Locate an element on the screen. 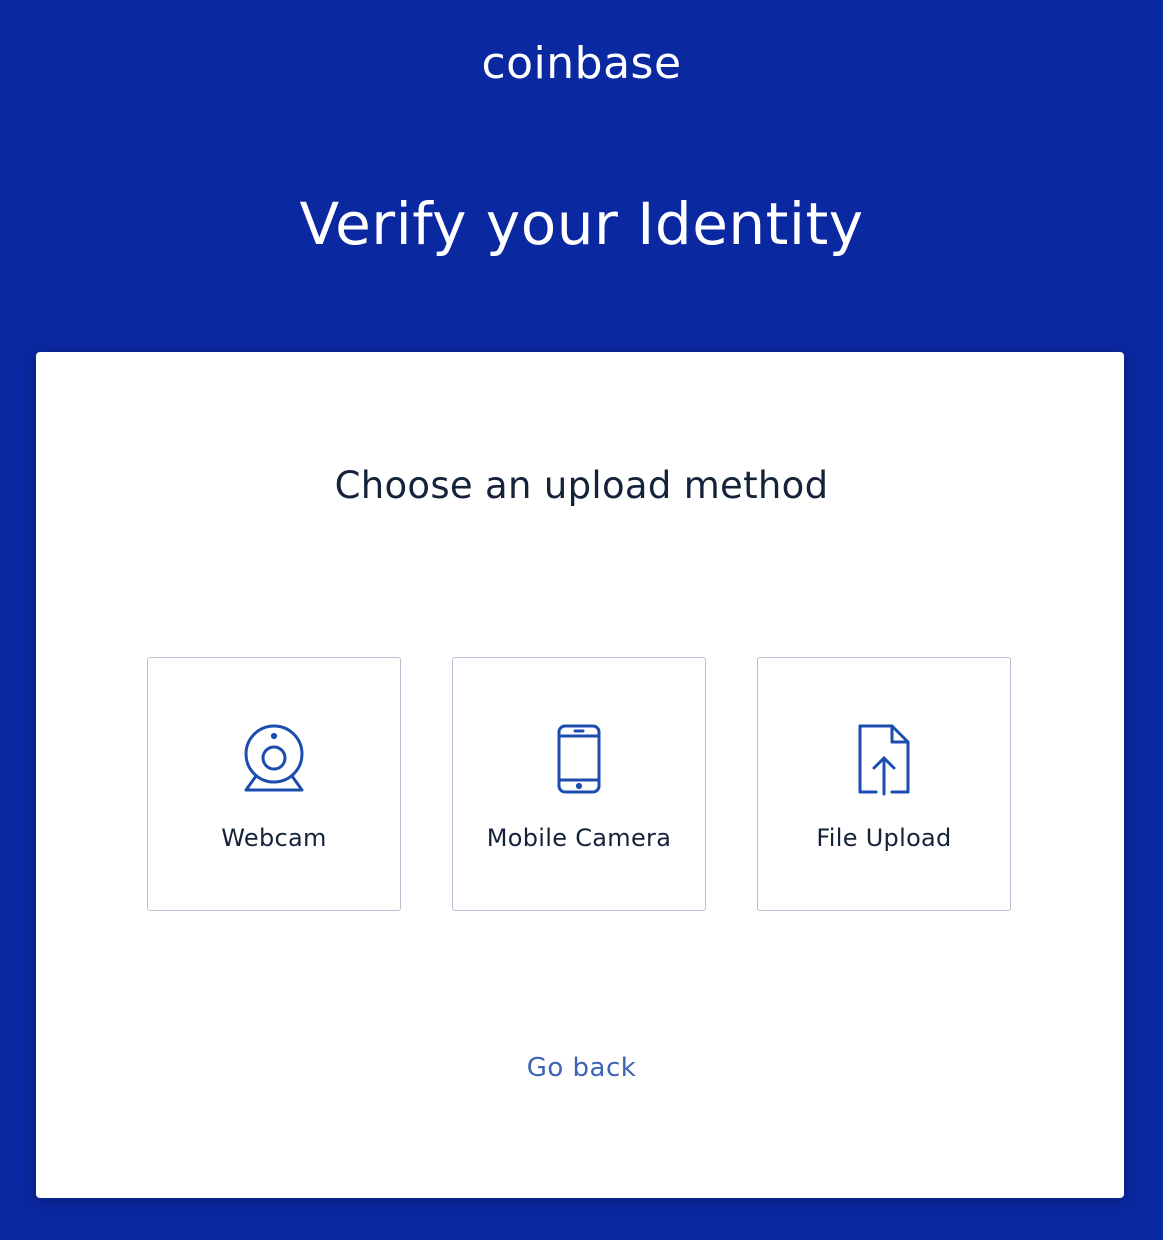  webcam-option-label: Webcam is located at coordinates (274, 838).